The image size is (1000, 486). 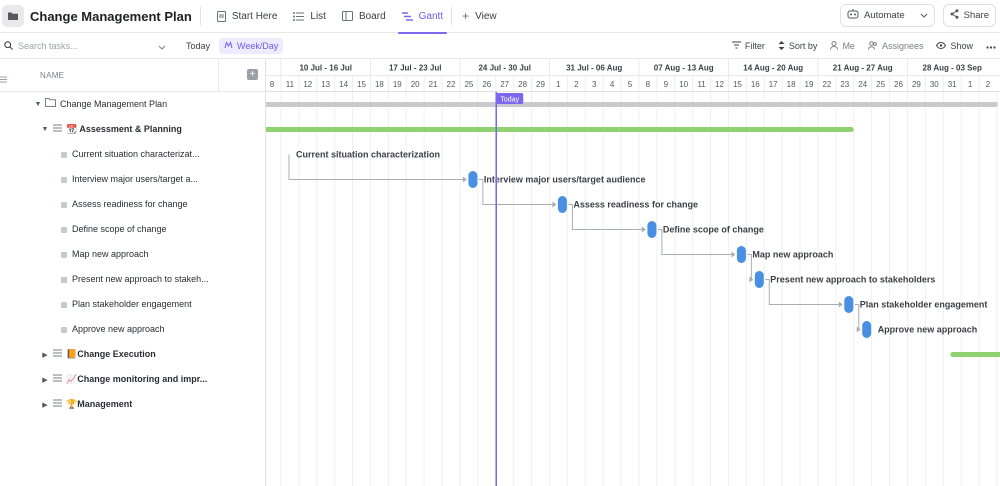 I want to click on row-label: Plan stakeholder engagement, so click(x=132, y=304).